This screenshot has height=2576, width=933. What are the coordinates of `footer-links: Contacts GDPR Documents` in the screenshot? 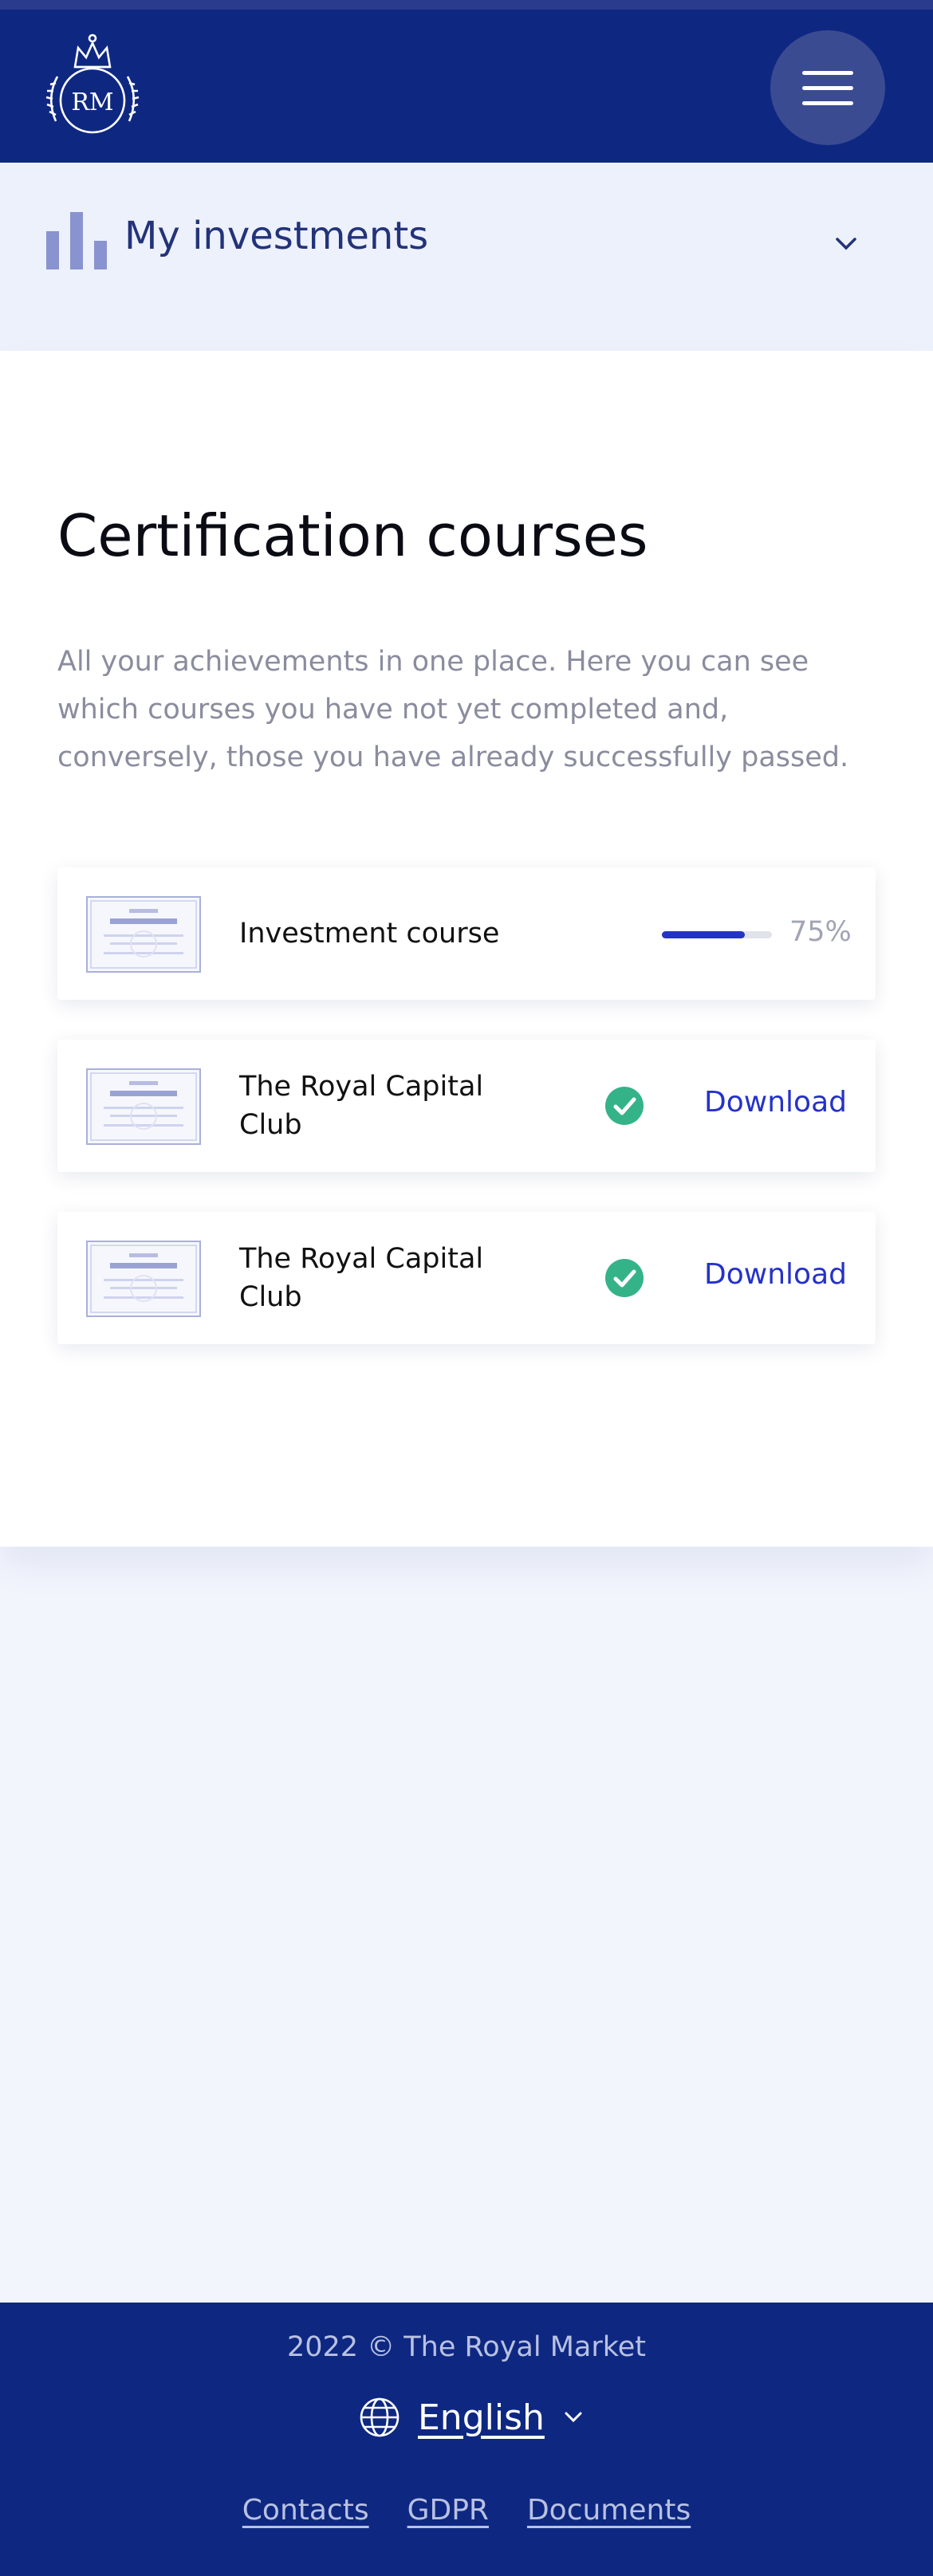 It's located at (467, 2511).